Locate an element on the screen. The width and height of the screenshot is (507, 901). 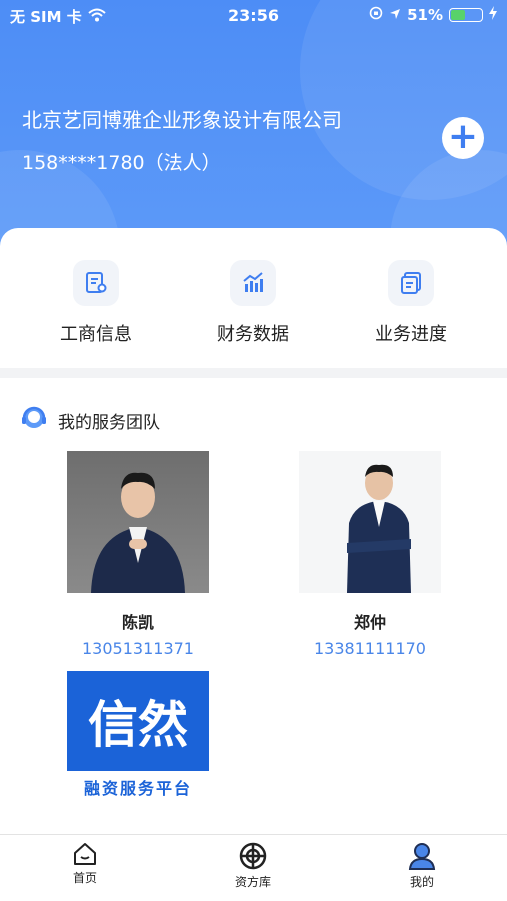
status-bar: 无 SIM 卡 23:56 51% is located at coordinates (253, 15).